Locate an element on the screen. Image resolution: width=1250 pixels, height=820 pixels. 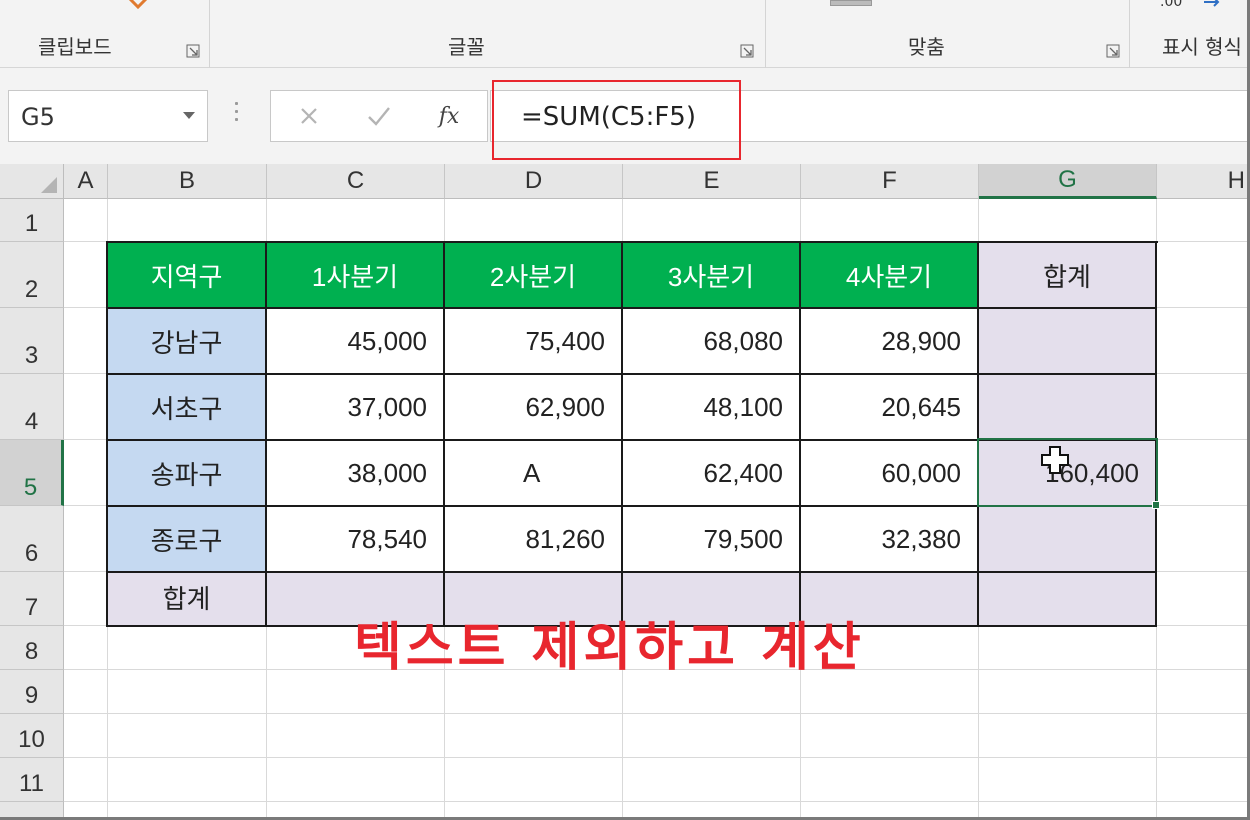
region-cell: 서초구 is located at coordinates (187, 408).